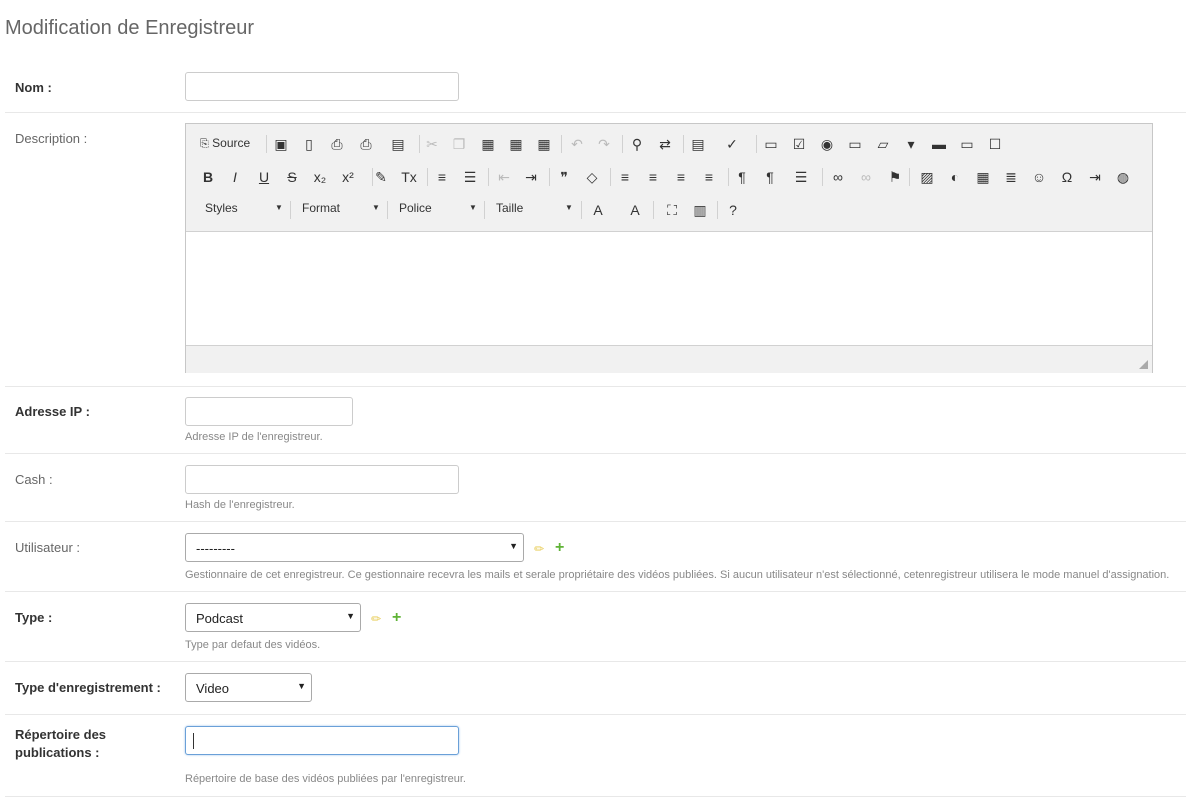  What do you see at coordinates (432, 144) in the screenshot?
I see `cut-icon: ✂` at bounding box center [432, 144].